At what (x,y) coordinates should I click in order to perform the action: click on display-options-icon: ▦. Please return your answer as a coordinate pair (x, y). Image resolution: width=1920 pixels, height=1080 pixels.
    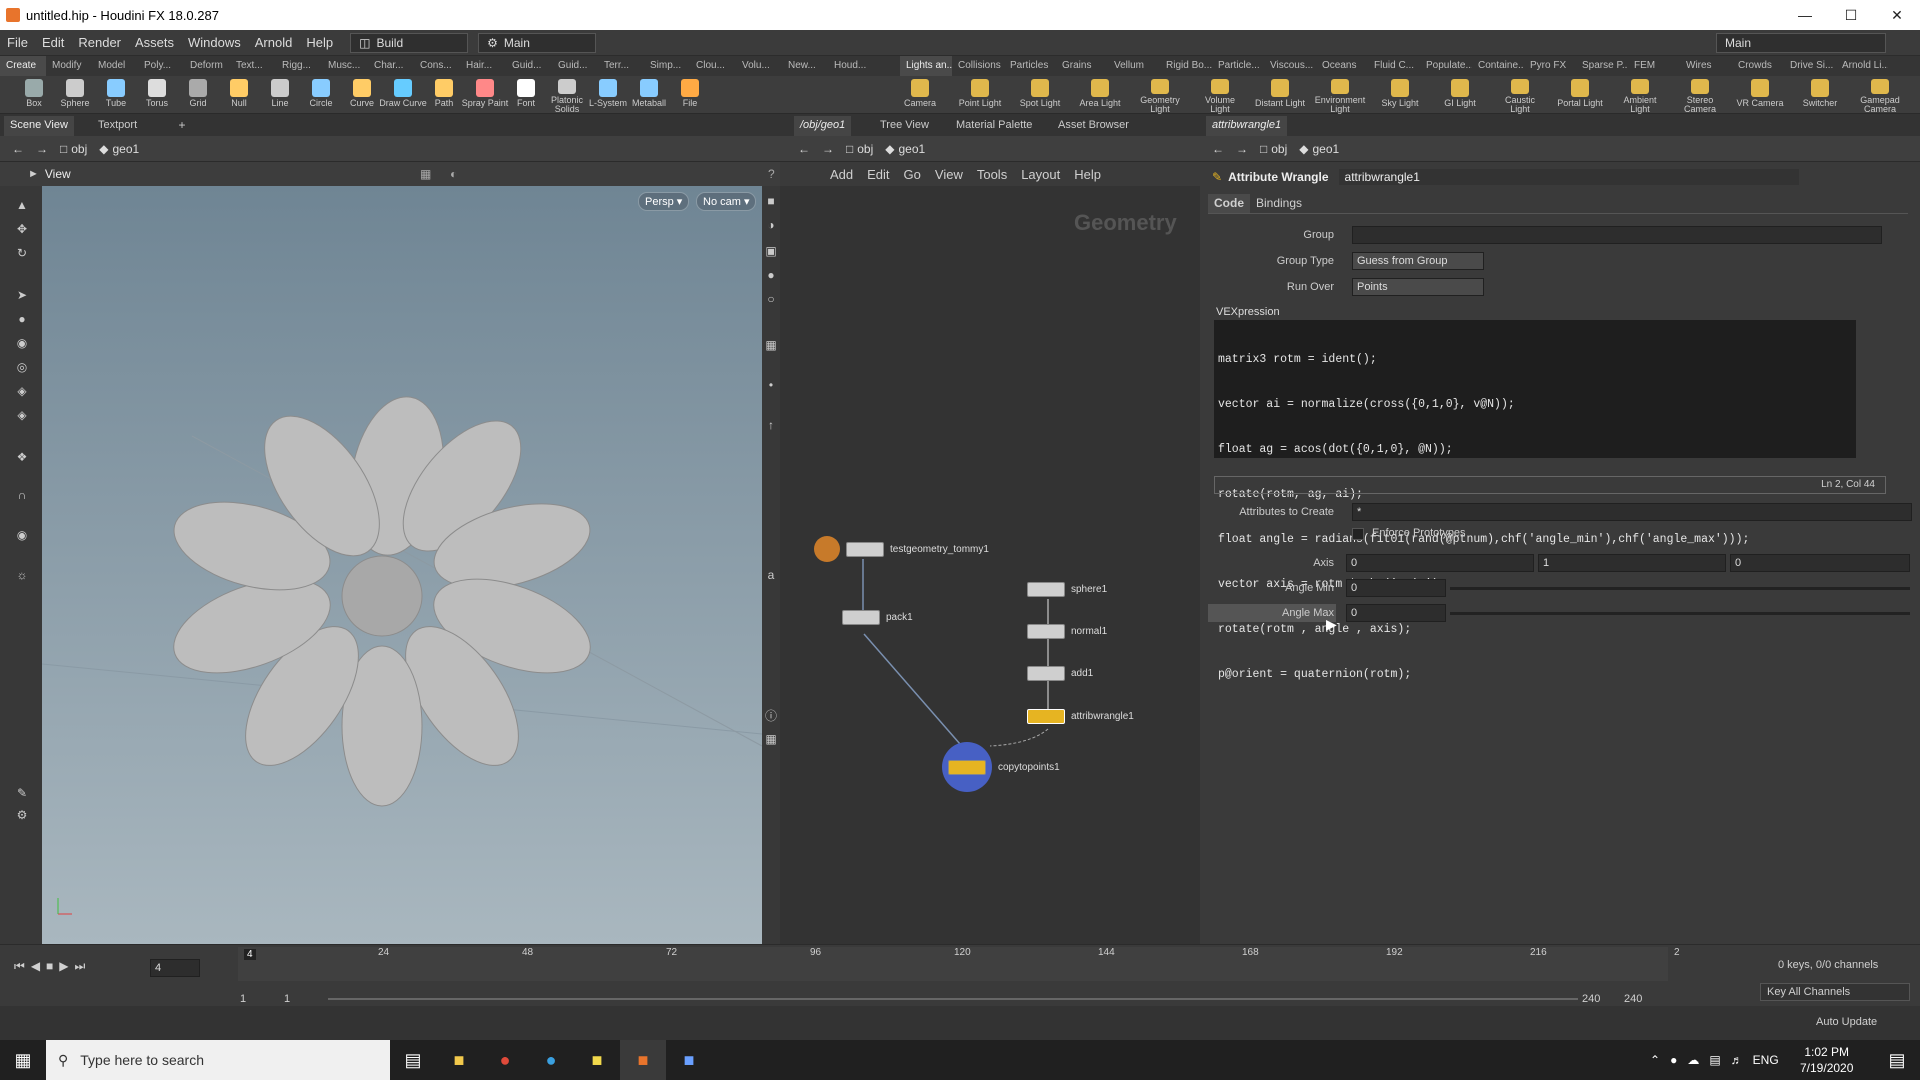
    Looking at the image, I should click on (425, 174).